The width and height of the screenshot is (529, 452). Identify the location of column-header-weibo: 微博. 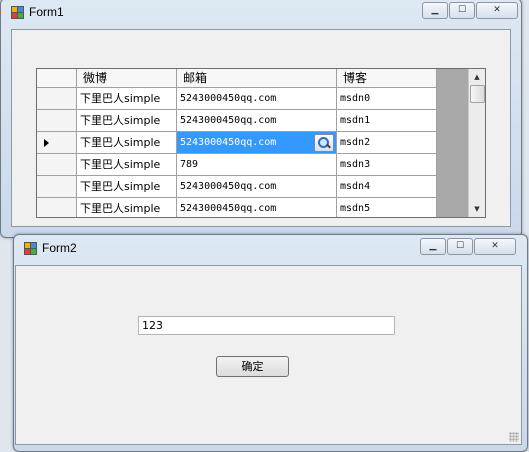
(127, 78).